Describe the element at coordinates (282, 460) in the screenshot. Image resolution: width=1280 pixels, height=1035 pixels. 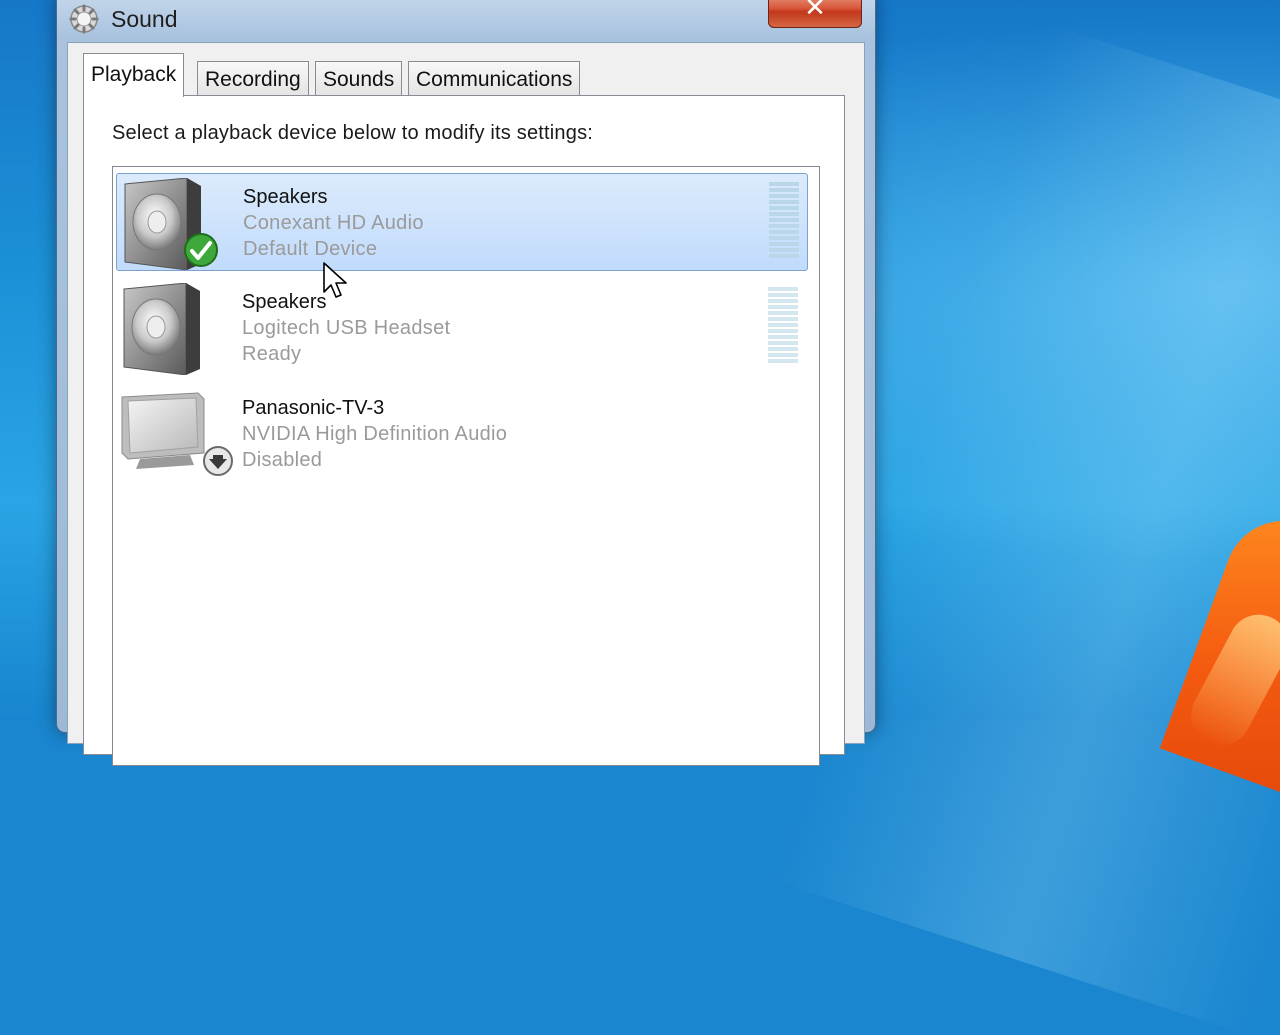
I see `device-status: Disabled` at that location.